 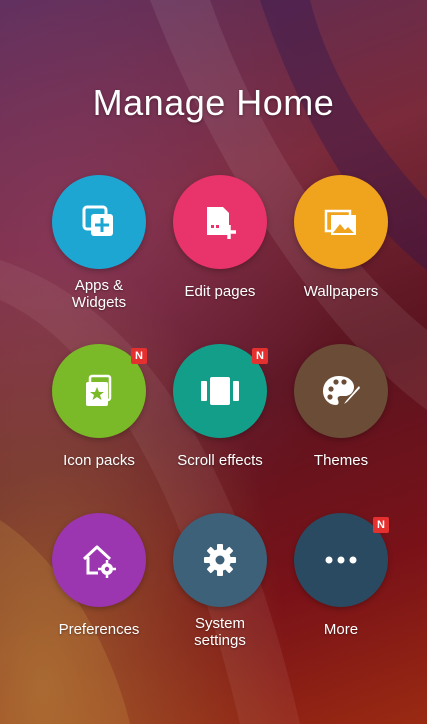 What do you see at coordinates (341, 460) in the screenshot?
I see `themes-label: Themes` at bounding box center [341, 460].